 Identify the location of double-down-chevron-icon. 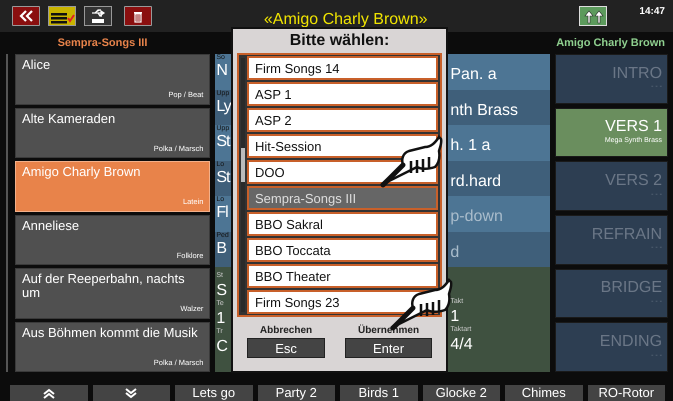
(131, 393).